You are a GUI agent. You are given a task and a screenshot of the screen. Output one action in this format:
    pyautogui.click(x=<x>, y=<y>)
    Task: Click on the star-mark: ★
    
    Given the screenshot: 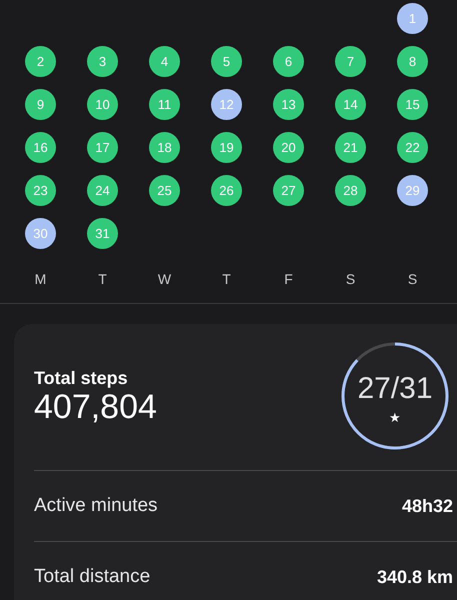 What is the action you would take?
    pyautogui.click(x=395, y=417)
    